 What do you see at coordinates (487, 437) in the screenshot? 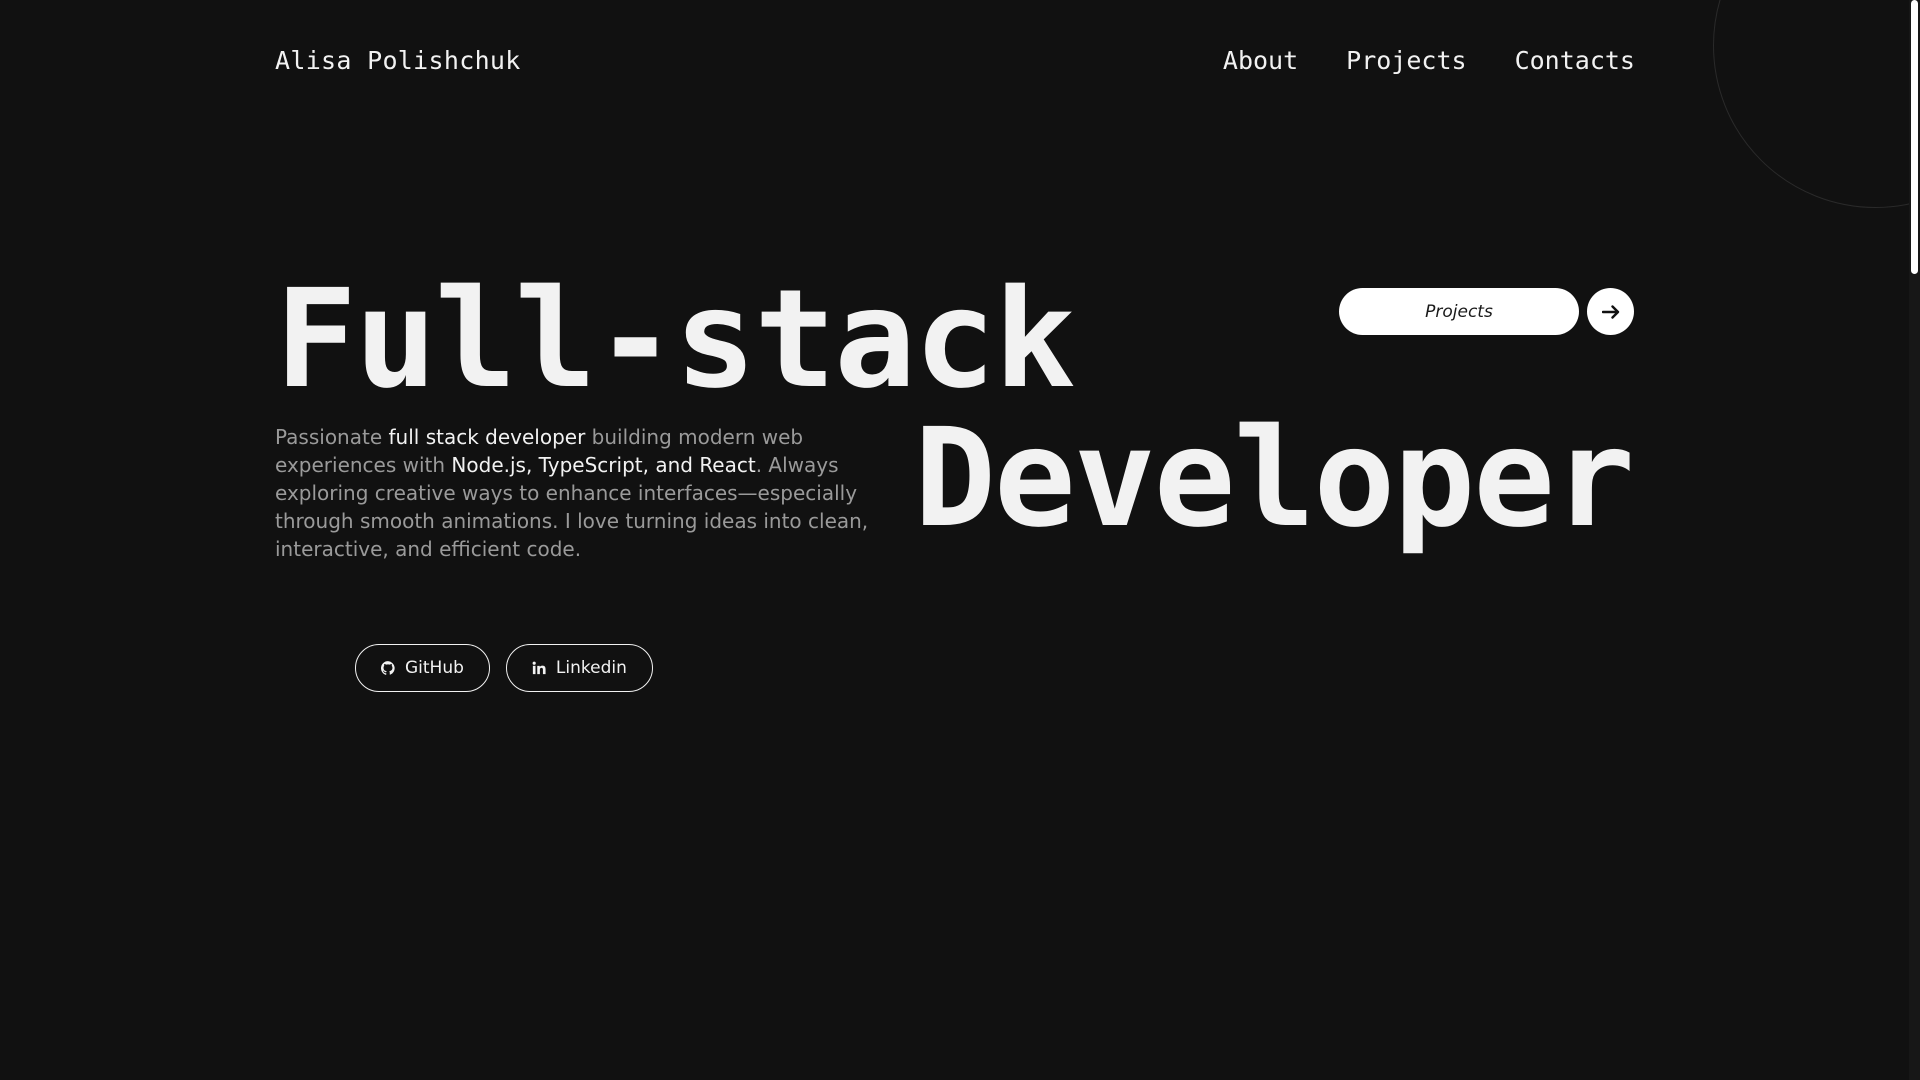
I see `intro-highlight-role: full stack developer` at bounding box center [487, 437].